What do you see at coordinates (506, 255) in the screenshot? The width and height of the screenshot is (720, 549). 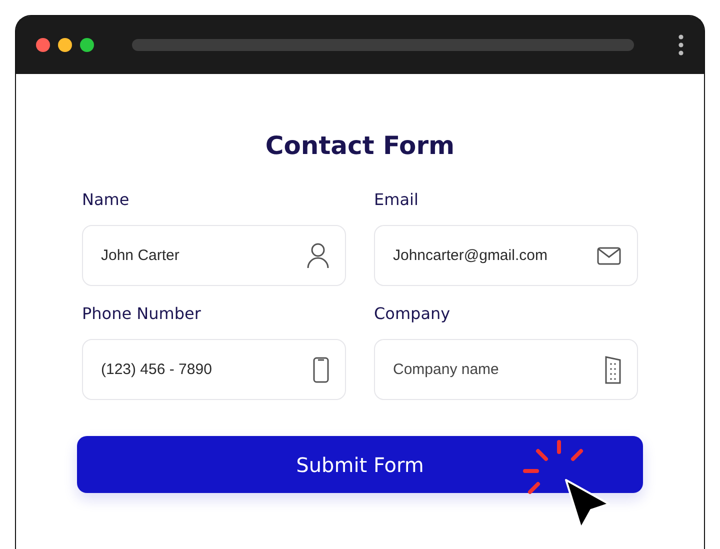 I see `input-field: Johncarter@gmail.com` at bounding box center [506, 255].